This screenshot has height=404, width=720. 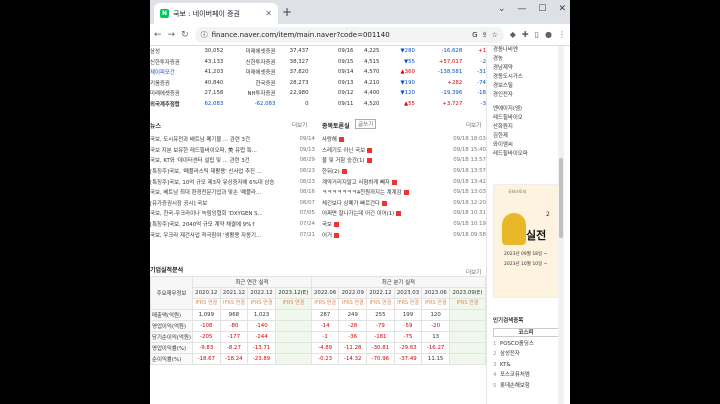 I want to click on back-icon: ←, so click(x=158, y=35).